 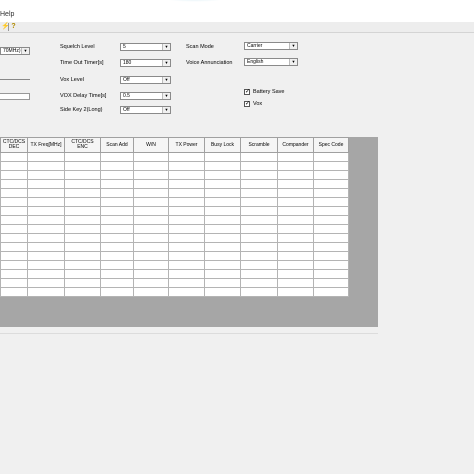 I want to click on column-header: CTC/DCS DEC, so click(x=14, y=145).